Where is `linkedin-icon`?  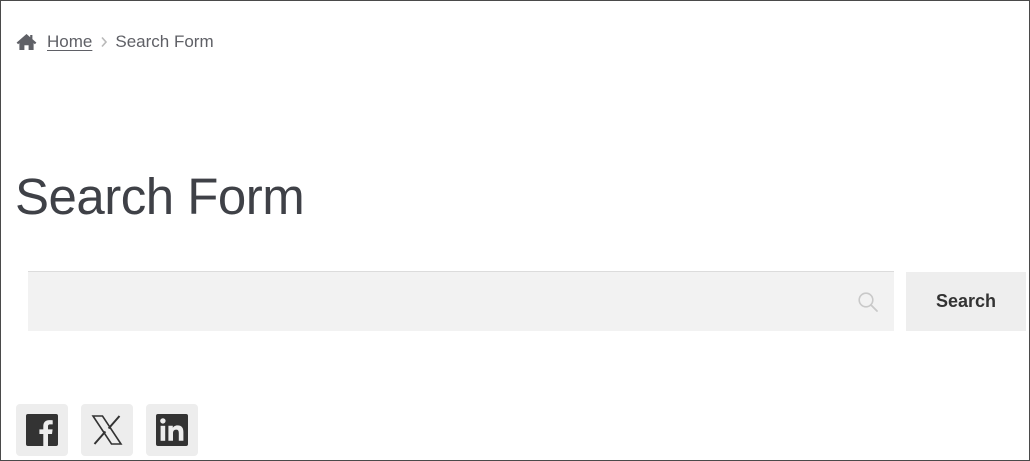 linkedin-icon is located at coordinates (172, 430).